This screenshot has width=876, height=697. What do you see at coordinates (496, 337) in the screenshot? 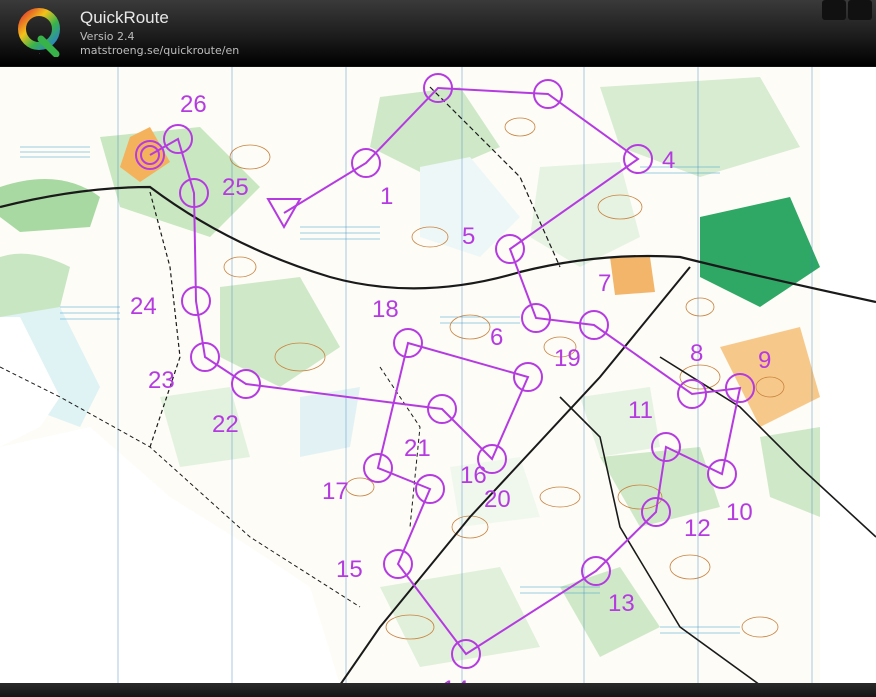
I see `control-label-6: 6` at bounding box center [496, 337].